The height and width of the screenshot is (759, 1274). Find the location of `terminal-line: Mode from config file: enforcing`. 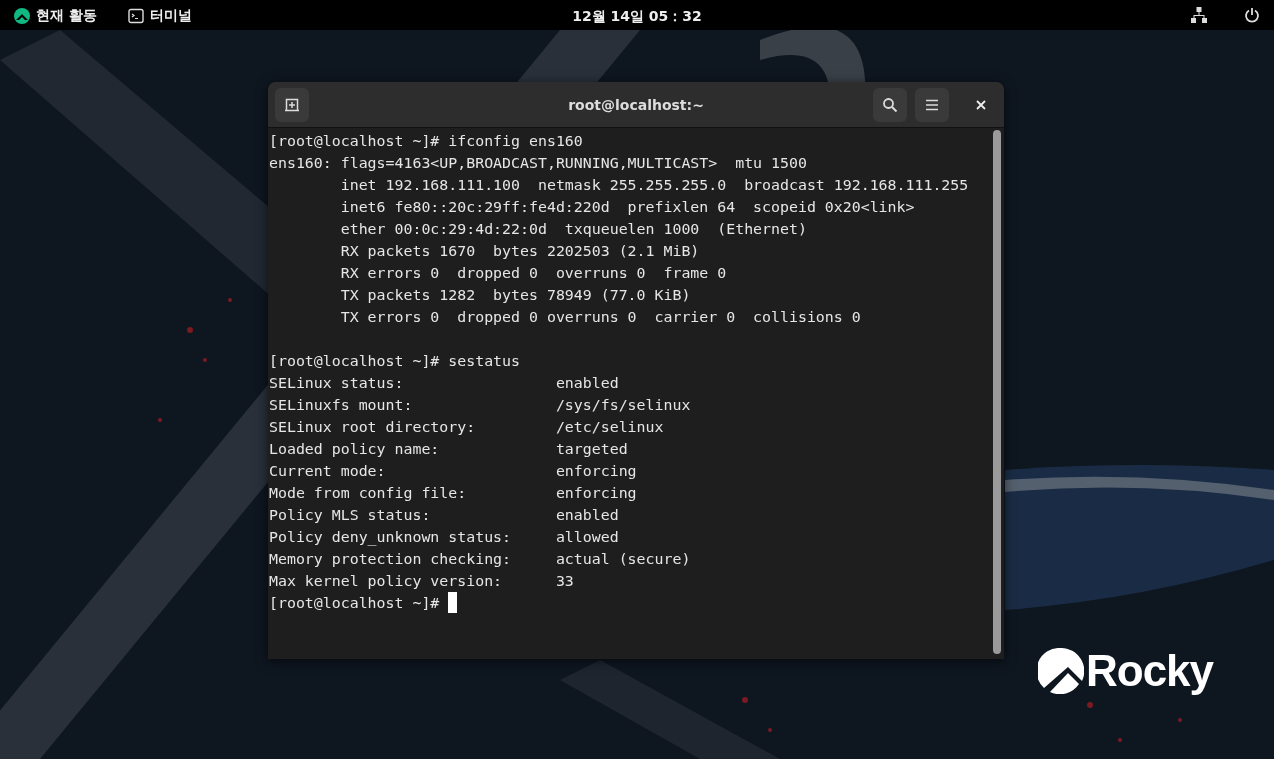

terminal-line: Mode from config file: enforcing is located at coordinates (453, 493).